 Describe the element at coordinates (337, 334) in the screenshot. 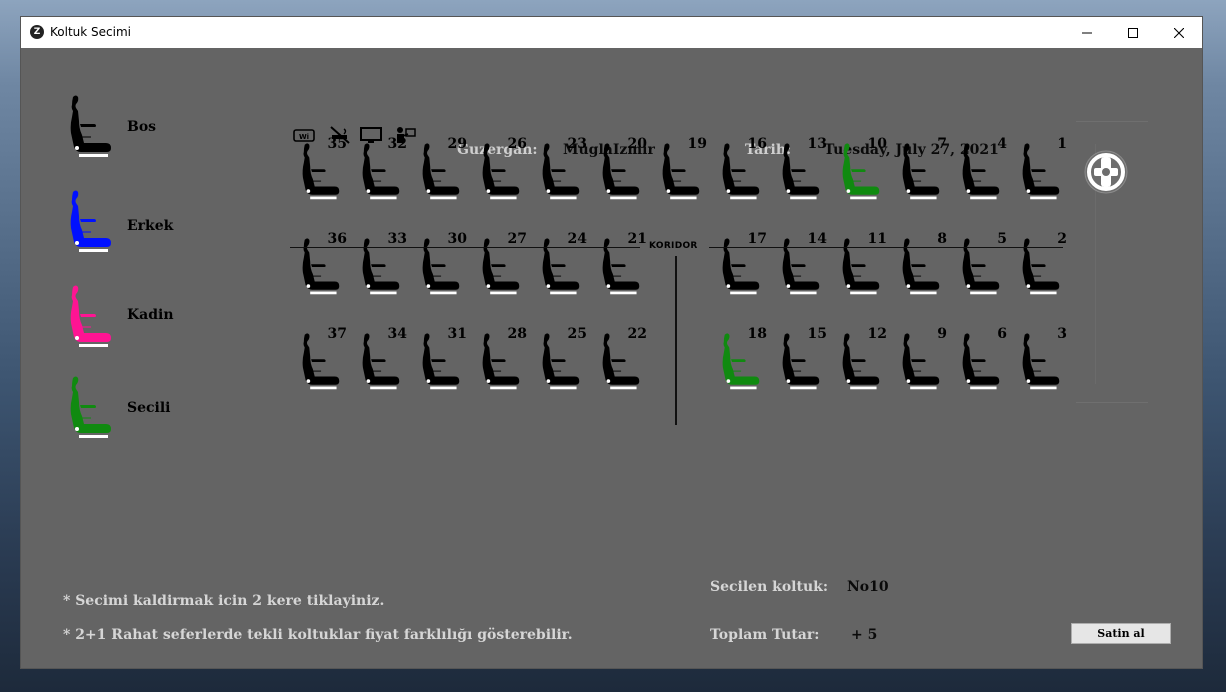

I see `seat-number: 37` at that location.